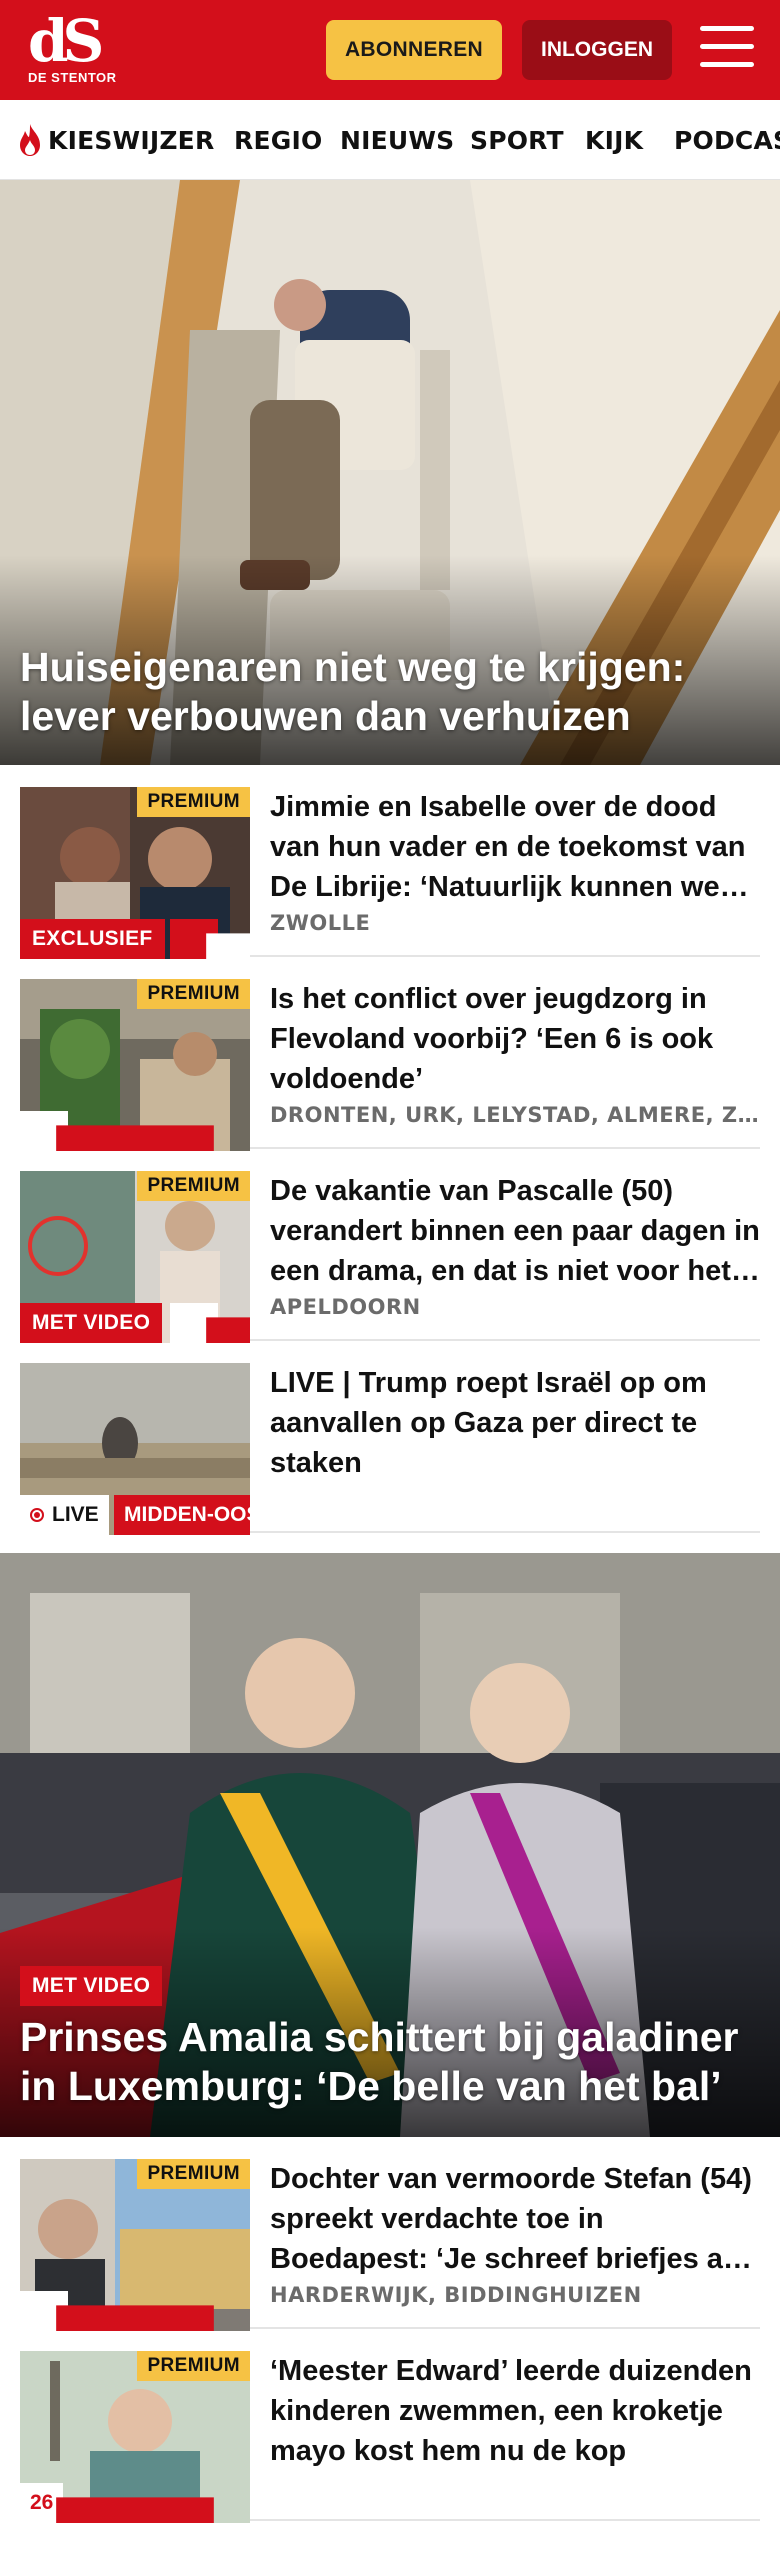  What do you see at coordinates (135, 2437) in the screenshot?
I see `article-thumbnail: PREMIUM 26` at bounding box center [135, 2437].